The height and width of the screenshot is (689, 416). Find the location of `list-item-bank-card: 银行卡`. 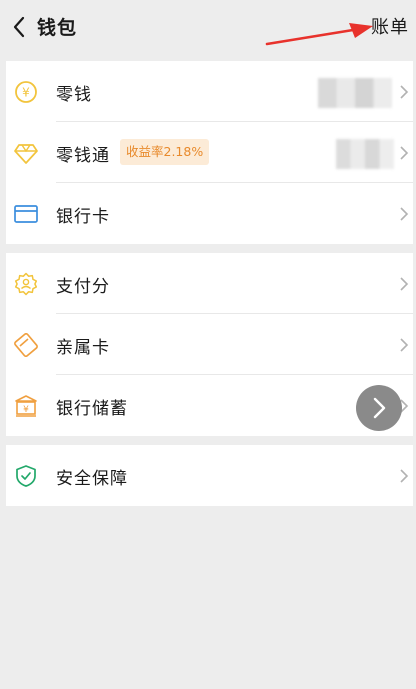

list-item-bank-card: 银行卡 is located at coordinates (209, 213).